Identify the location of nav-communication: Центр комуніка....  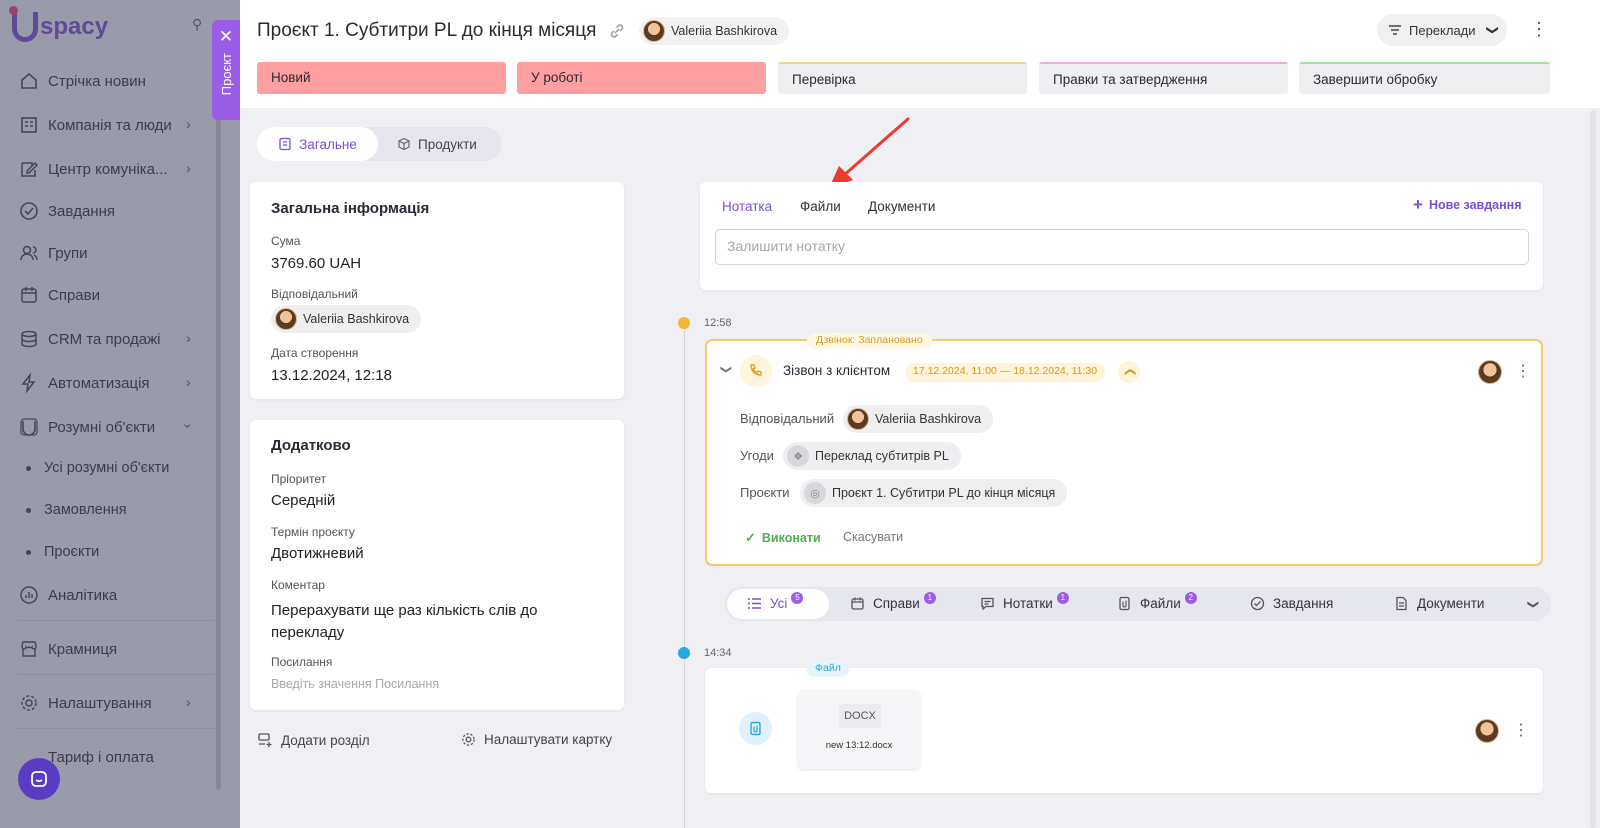
(93, 169).